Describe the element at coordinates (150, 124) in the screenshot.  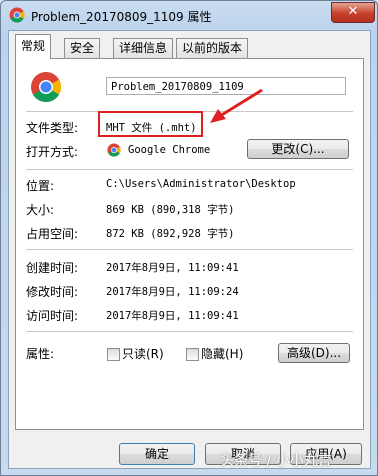
I see `highlight-box` at that location.